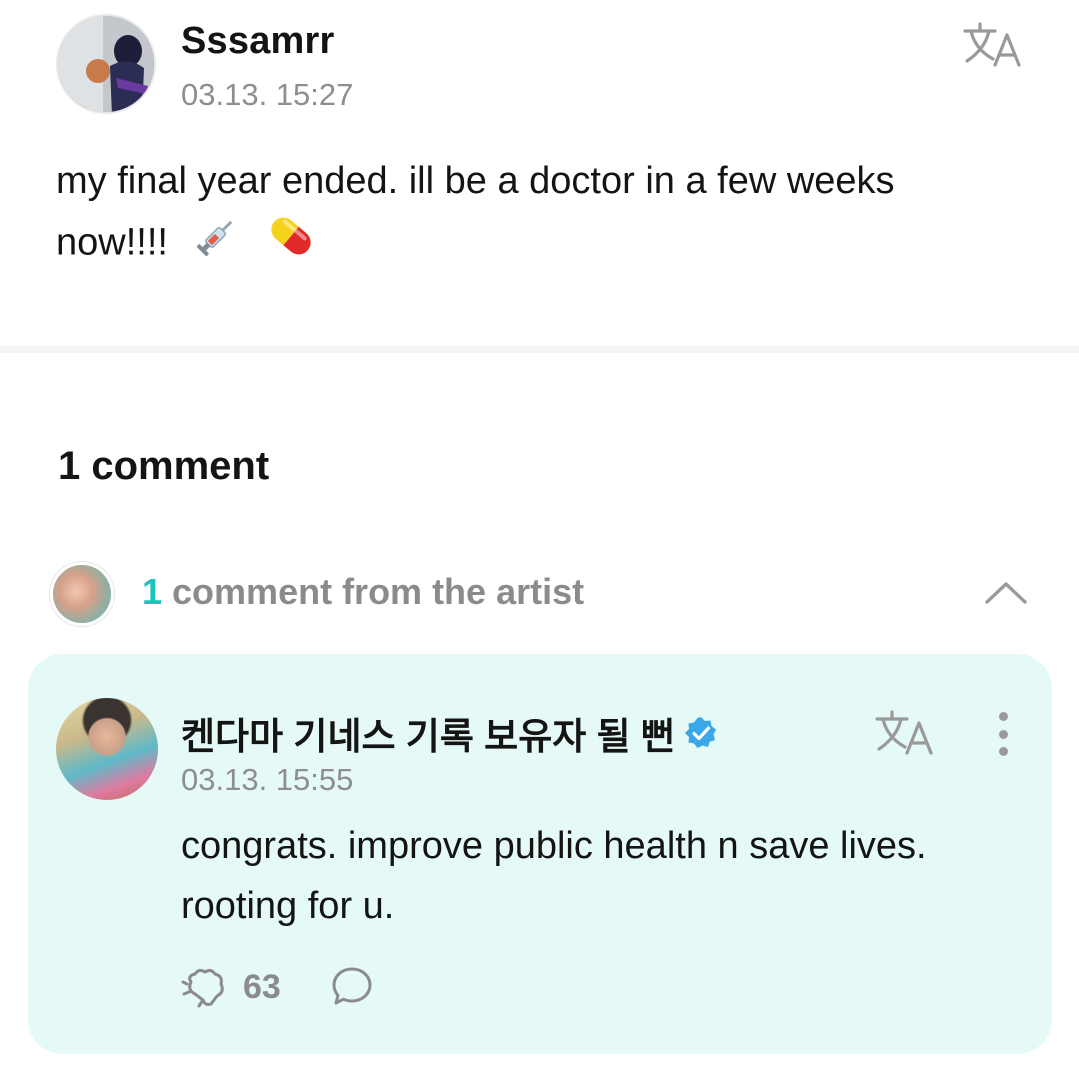 This screenshot has height=1072, width=1079. Describe the element at coordinates (231, 987) in the screenshot. I see `like-button: 63` at that location.